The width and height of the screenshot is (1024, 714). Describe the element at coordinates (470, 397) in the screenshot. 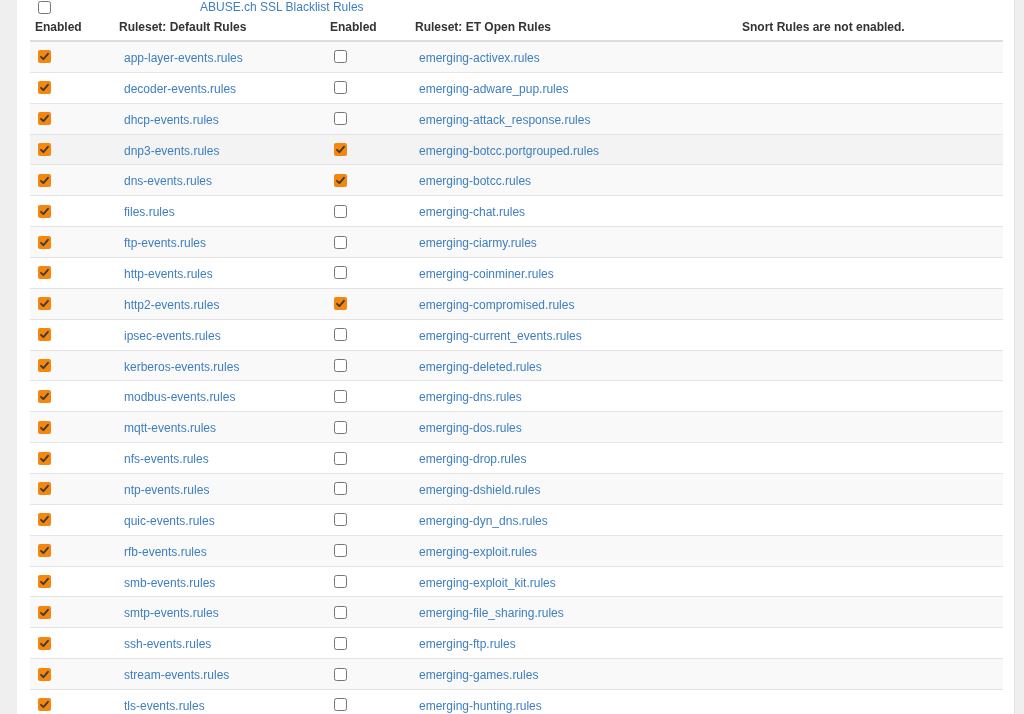

I see `rule-link: emerging-dns.rules` at that location.